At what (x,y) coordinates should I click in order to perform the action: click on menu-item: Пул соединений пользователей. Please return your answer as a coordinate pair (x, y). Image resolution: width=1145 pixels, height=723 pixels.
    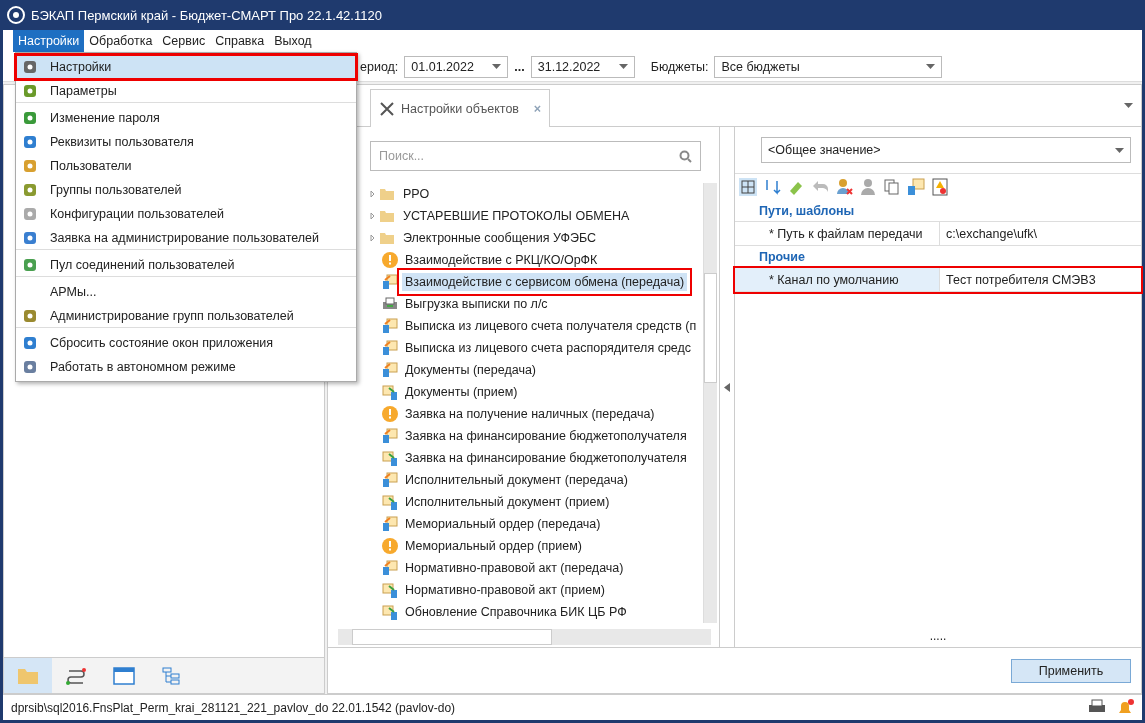
    Looking at the image, I should click on (186, 265).